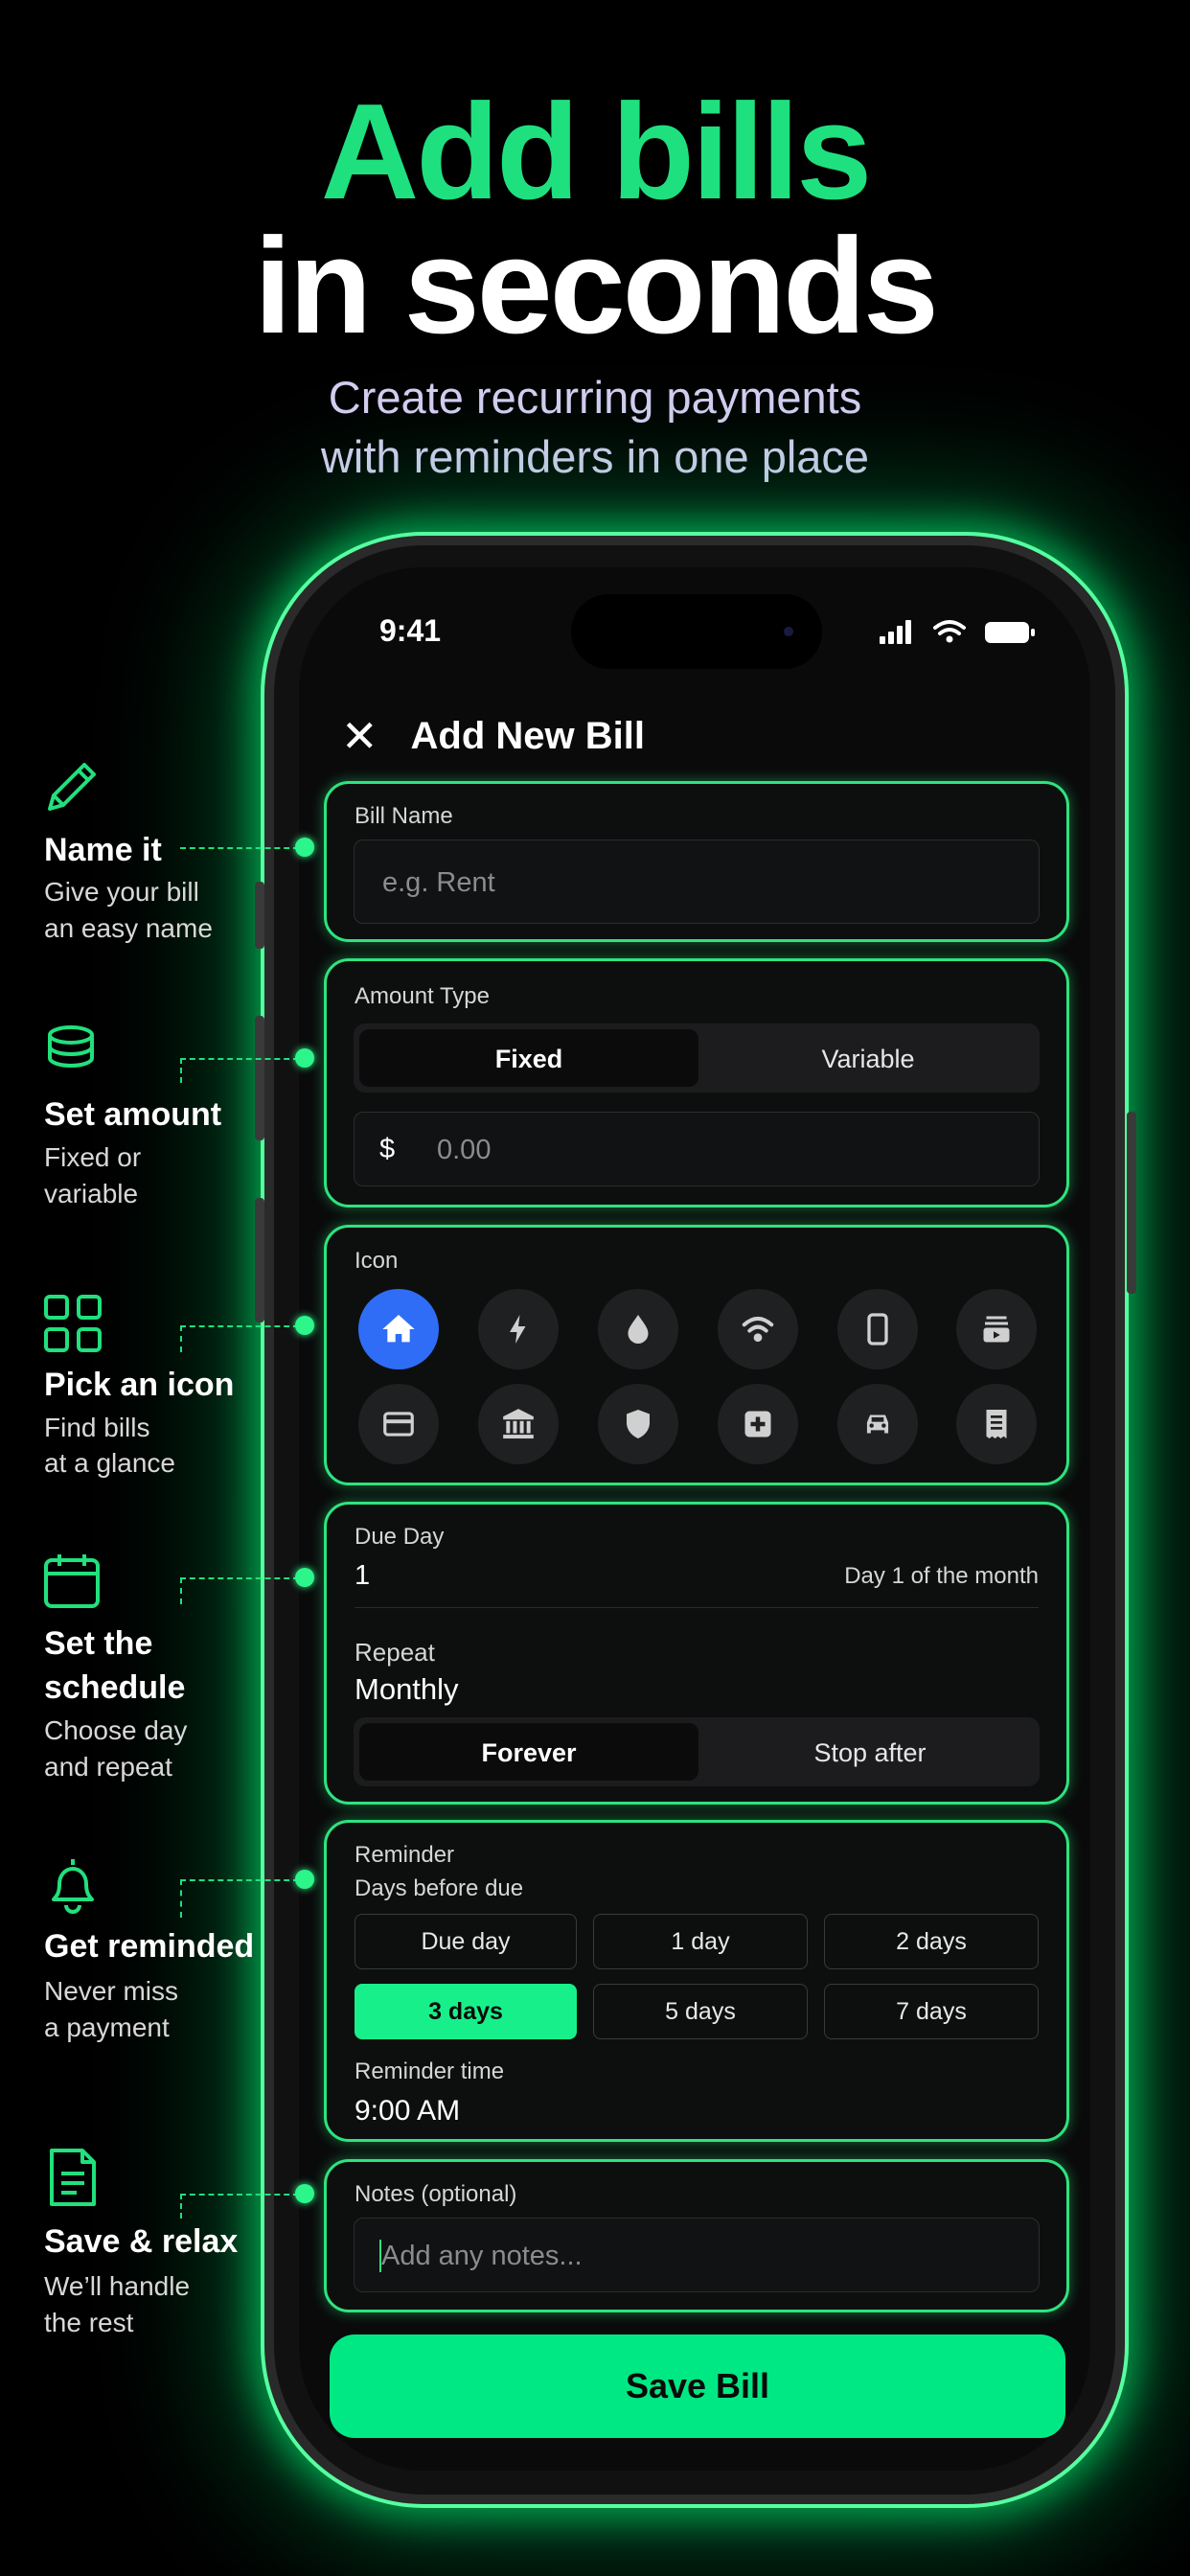 This screenshot has height=2576, width=1190. I want to click on water-drop-icon, so click(638, 1329).